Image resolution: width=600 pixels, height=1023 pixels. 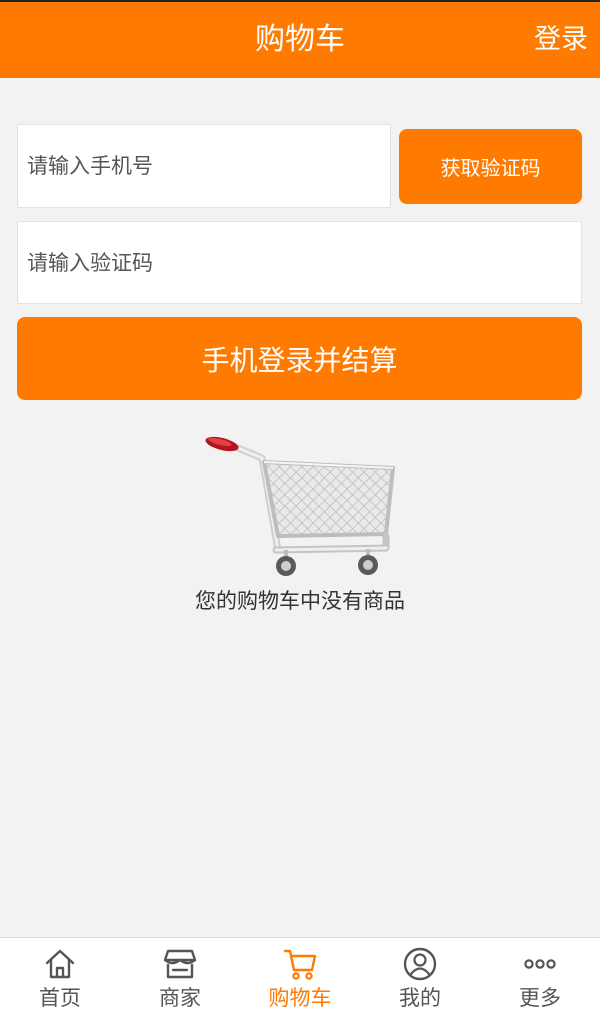 What do you see at coordinates (420, 964) in the screenshot?
I see `user-icon` at bounding box center [420, 964].